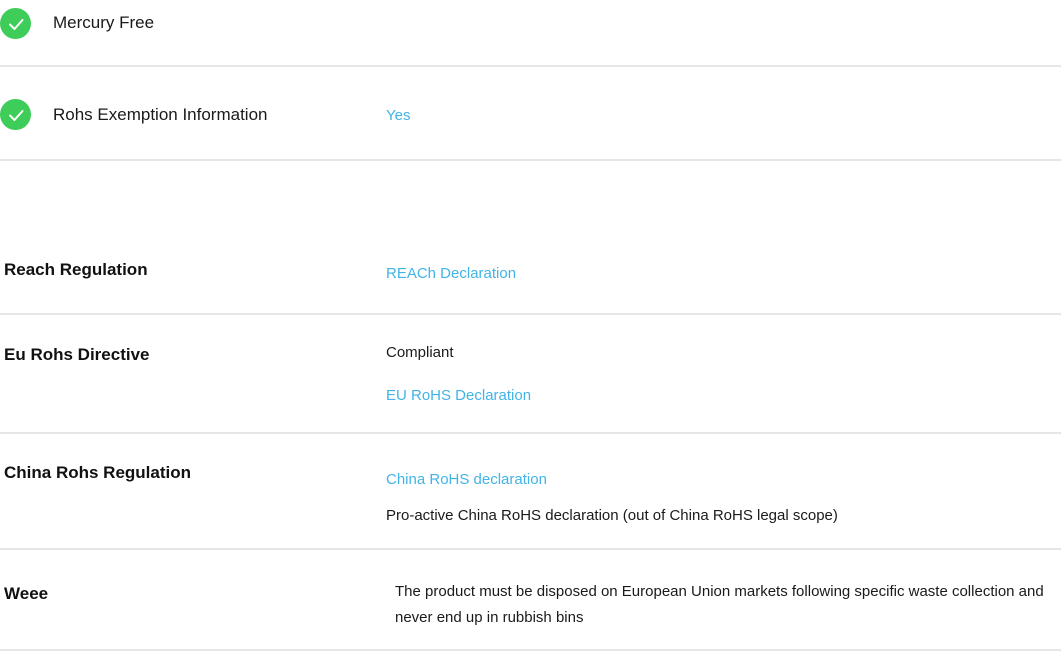  Describe the element at coordinates (26, 593) in the screenshot. I see `weee-label: Weee` at that location.